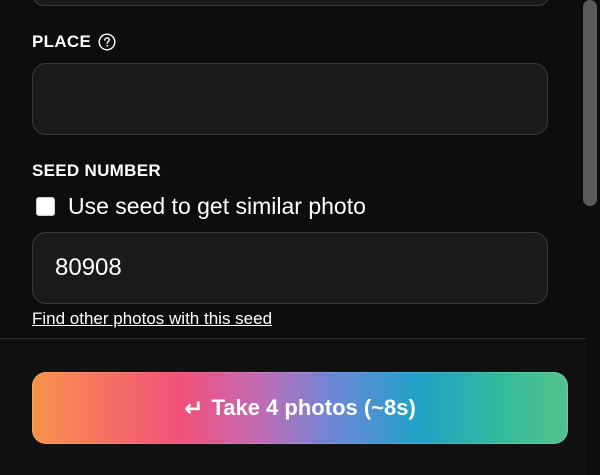 This screenshot has height=475, width=600. What do you see at coordinates (290, 268) in the screenshot?
I see `seed-number-input` at bounding box center [290, 268].